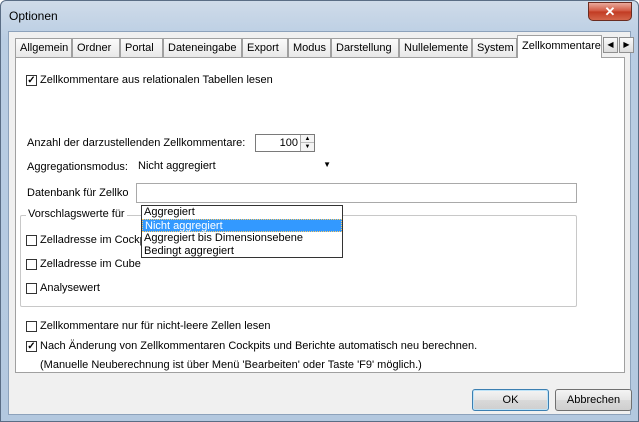  Describe the element at coordinates (31, 264) in the screenshot. I see `cube-address-checkbox` at that location.